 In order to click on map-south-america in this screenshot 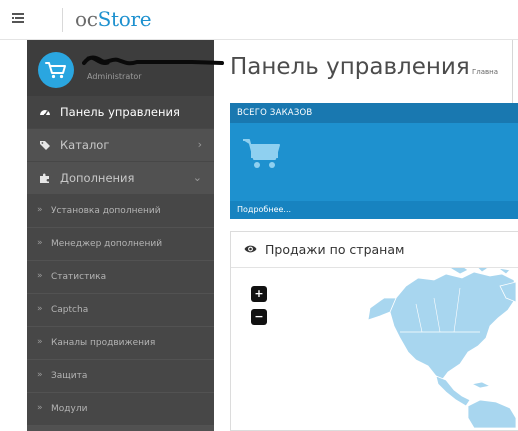, I will do `click(491, 413)`.